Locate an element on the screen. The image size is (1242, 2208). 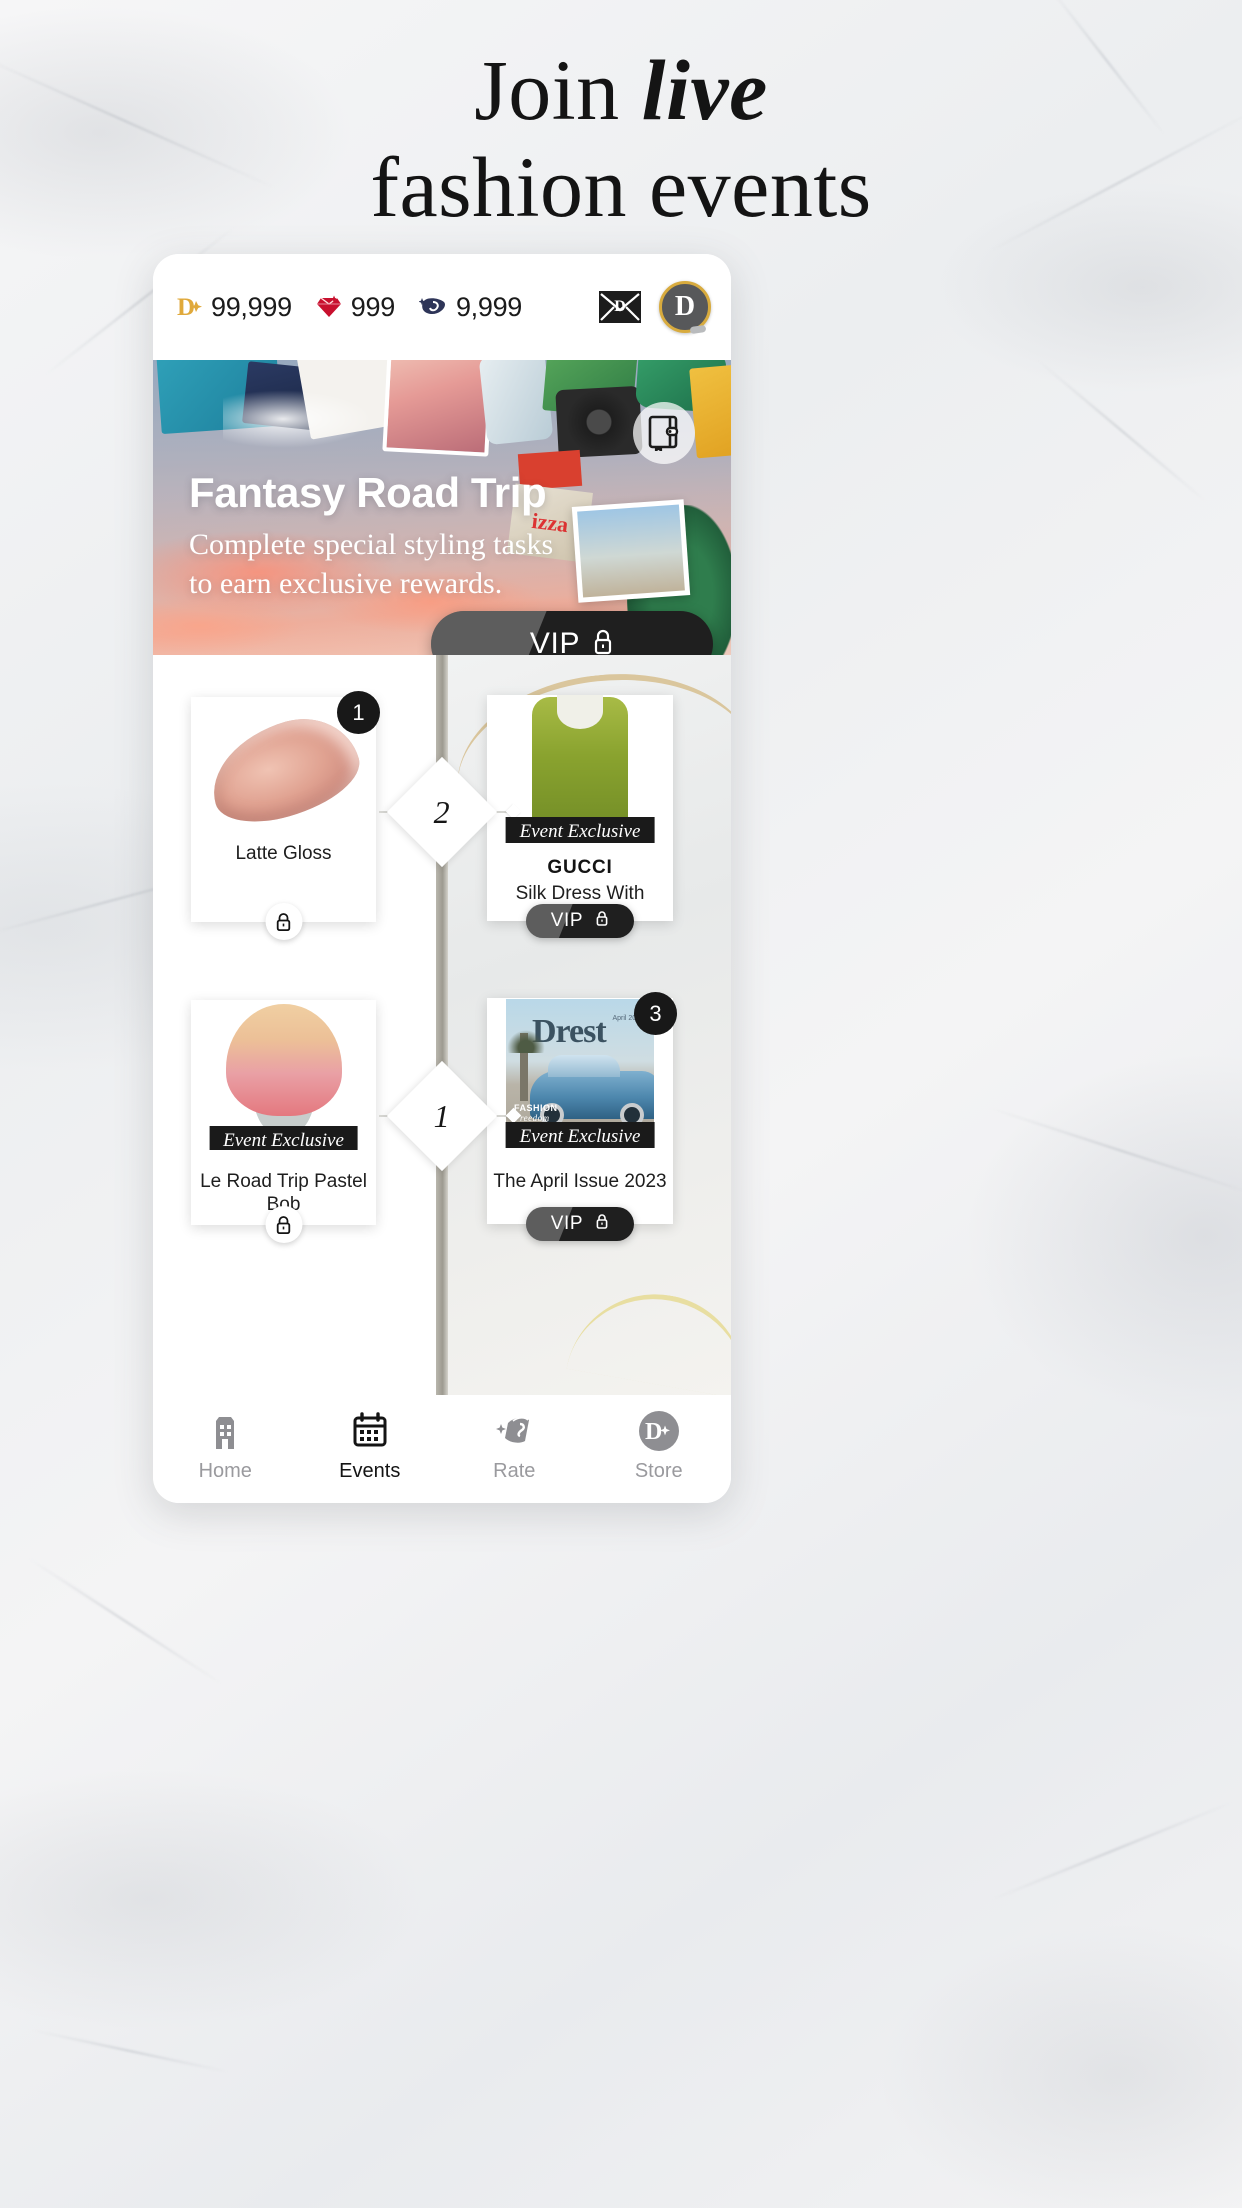
nav-label-home: Home is located at coordinates (225, 1471).